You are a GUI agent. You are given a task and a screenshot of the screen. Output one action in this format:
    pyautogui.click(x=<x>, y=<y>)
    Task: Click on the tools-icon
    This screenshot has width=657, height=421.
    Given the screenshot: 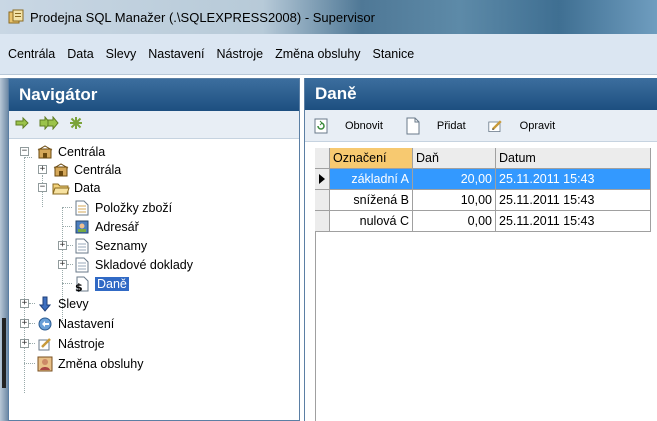 What is the action you would take?
    pyautogui.click(x=45, y=344)
    